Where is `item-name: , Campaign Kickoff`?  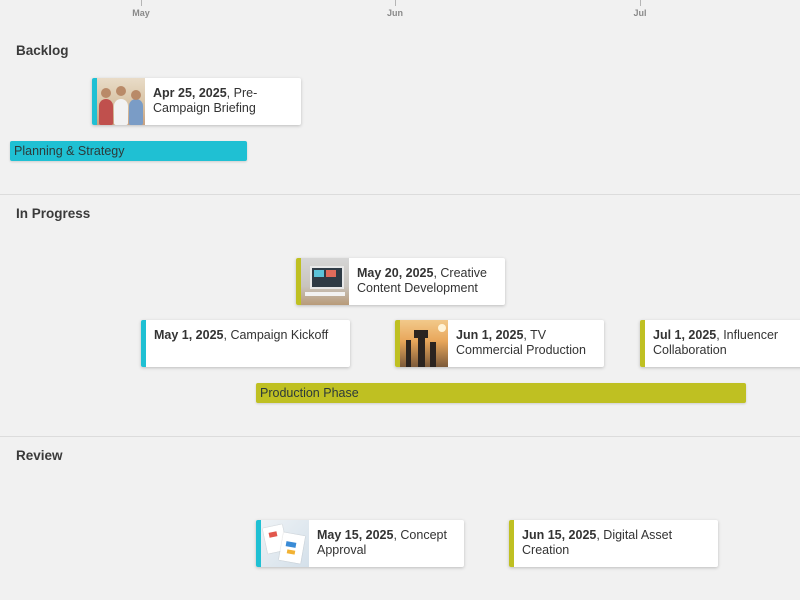
item-name: , Campaign Kickoff is located at coordinates (276, 335).